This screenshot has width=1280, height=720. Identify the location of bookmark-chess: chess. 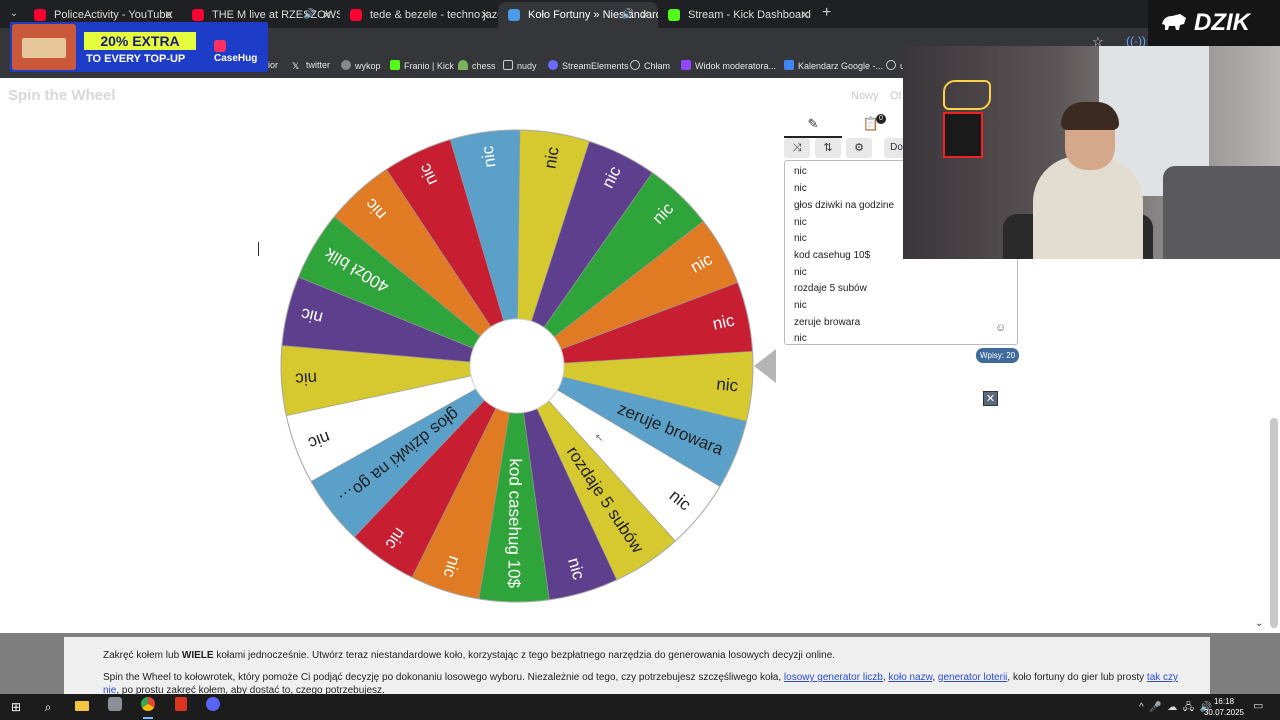
(477, 65).